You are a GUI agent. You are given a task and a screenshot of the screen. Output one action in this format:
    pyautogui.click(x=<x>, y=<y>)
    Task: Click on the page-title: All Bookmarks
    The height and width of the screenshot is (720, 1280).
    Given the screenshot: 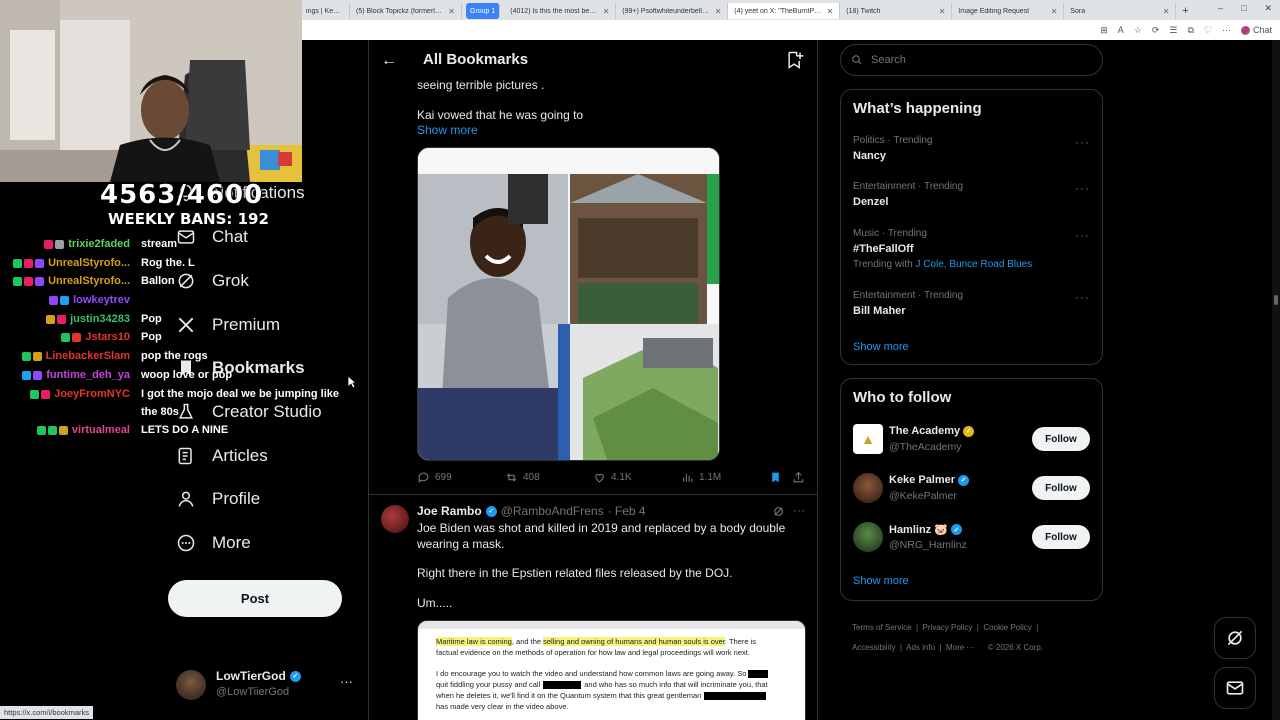 What is the action you would take?
    pyautogui.click(x=476, y=59)
    